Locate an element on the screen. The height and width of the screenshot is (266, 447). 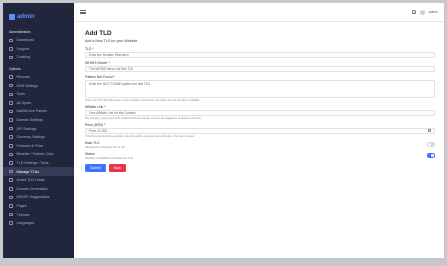
bell-icon is located at coordinates (413, 12).